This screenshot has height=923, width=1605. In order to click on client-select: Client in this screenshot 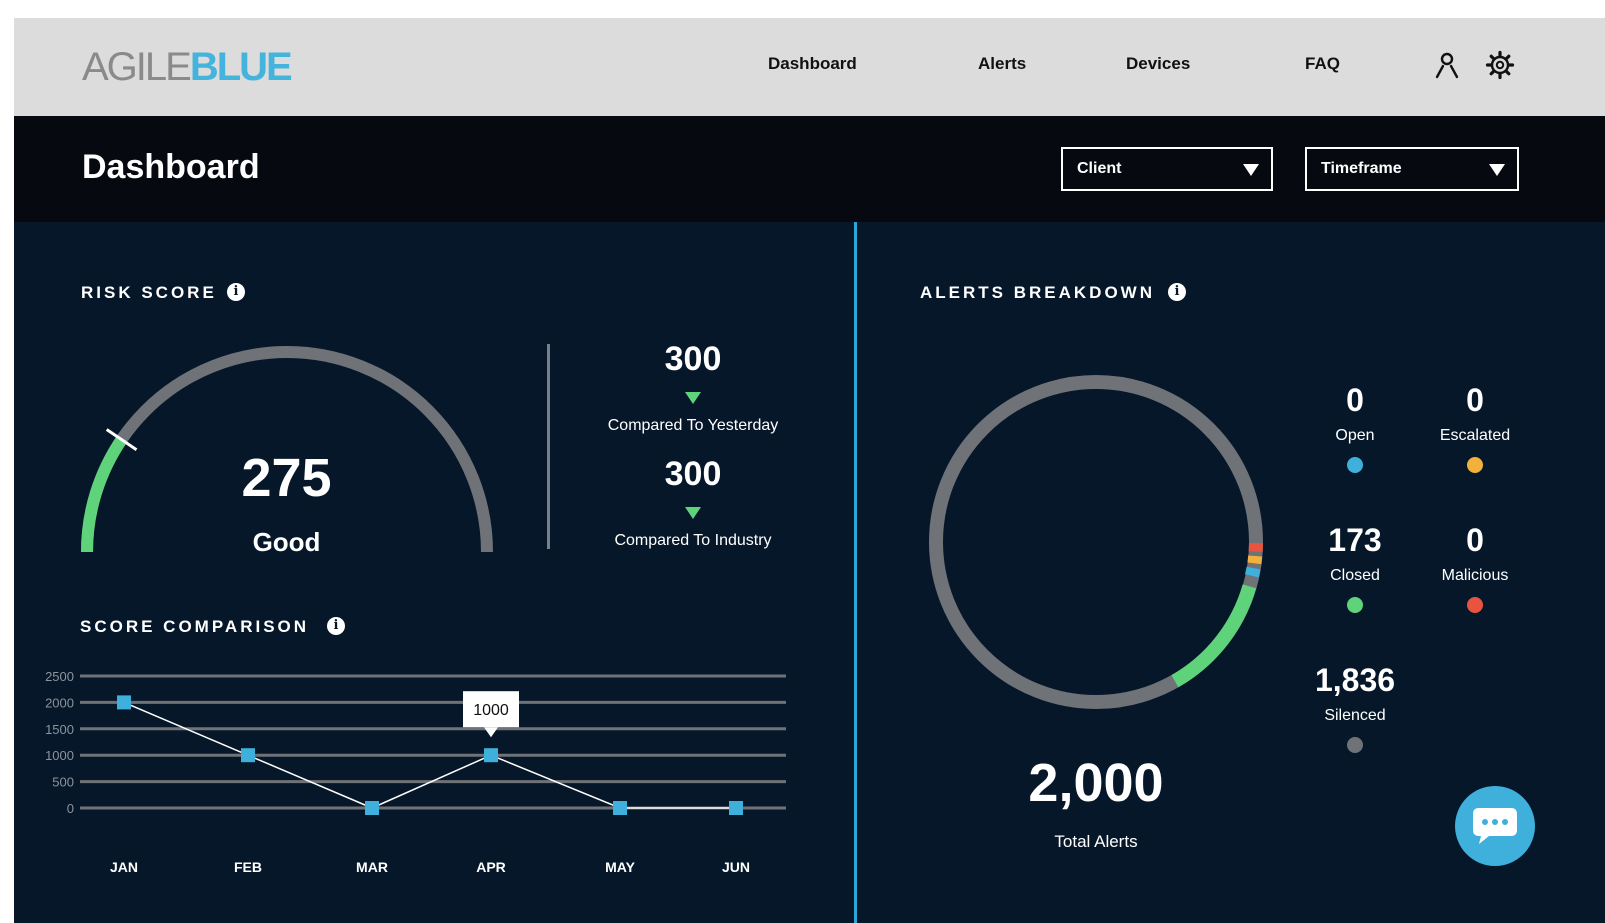, I will do `click(1167, 169)`.